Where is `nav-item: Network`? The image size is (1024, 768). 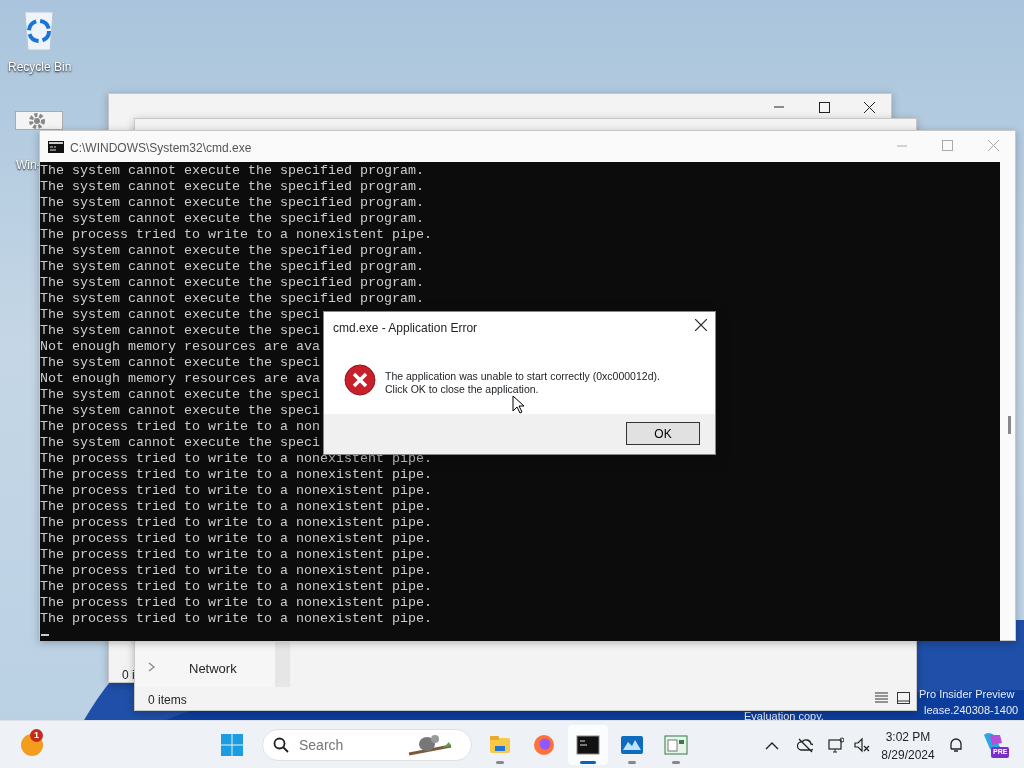 nav-item: Network is located at coordinates (213, 669).